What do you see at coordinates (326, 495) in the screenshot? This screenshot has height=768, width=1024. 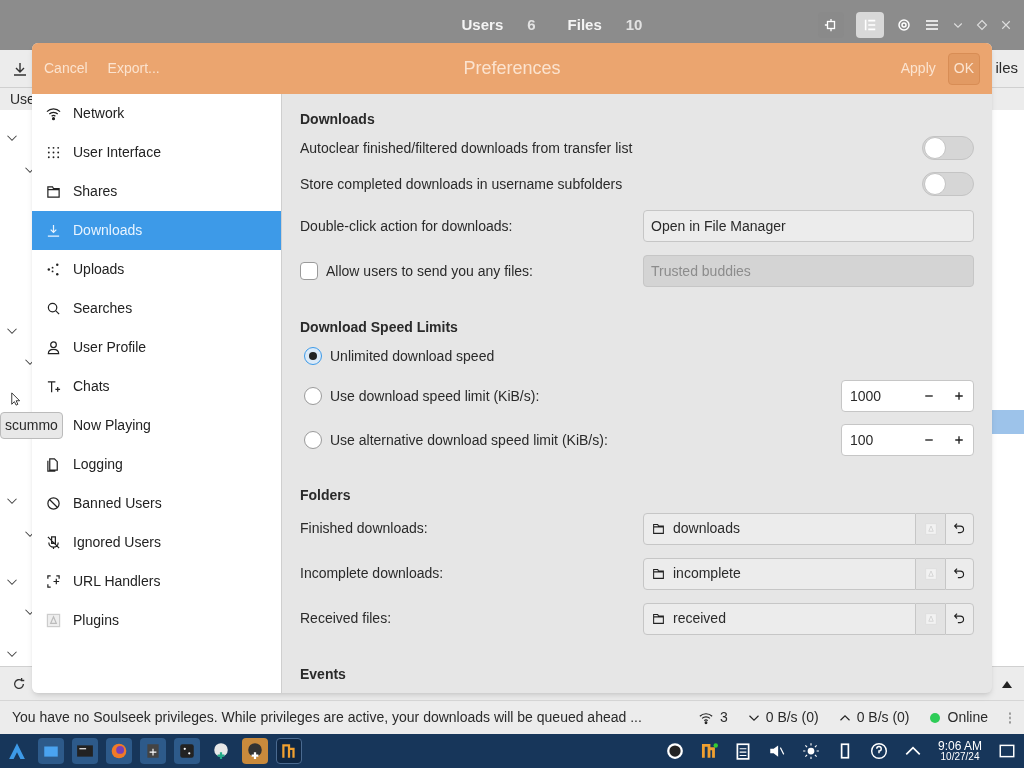 I see `section-heading: Folders` at bounding box center [326, 495].